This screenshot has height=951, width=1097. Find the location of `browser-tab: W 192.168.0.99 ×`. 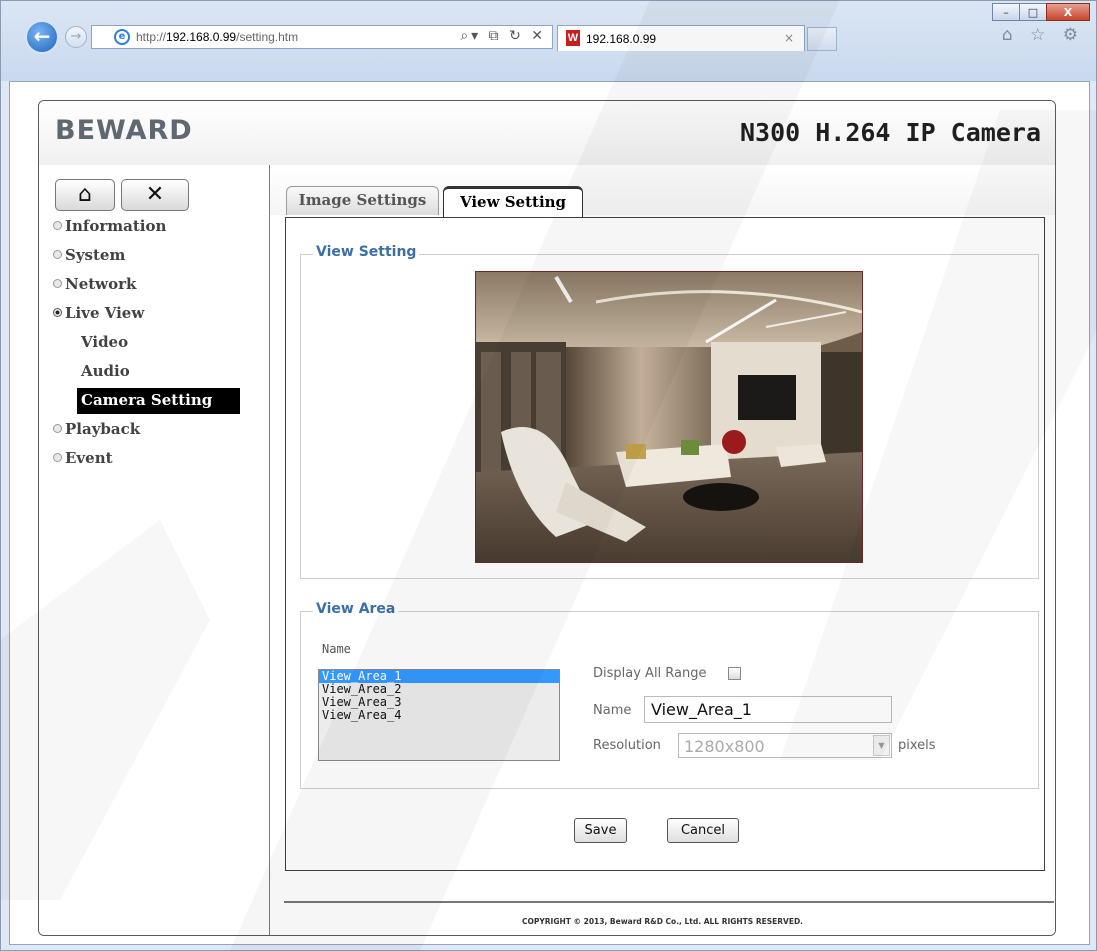

browser-tab: W 192.168.0.99 × is located at coordinates (681, 38).